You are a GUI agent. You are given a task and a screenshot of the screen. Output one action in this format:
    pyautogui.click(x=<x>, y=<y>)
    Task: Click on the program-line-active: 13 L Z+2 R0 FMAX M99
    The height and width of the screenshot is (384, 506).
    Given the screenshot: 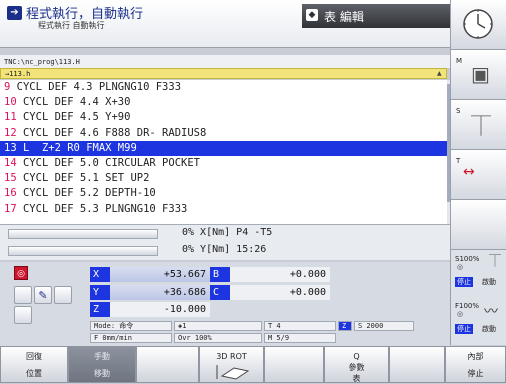 What is the action you would take?
    pyautogui.click(x=223, y=148)
    